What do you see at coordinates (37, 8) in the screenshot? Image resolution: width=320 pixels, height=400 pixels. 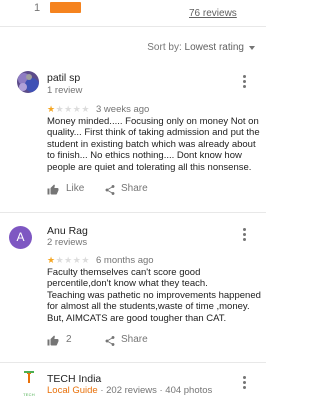 I see `rating-row-label: 1` at bounding box center [37, 8].